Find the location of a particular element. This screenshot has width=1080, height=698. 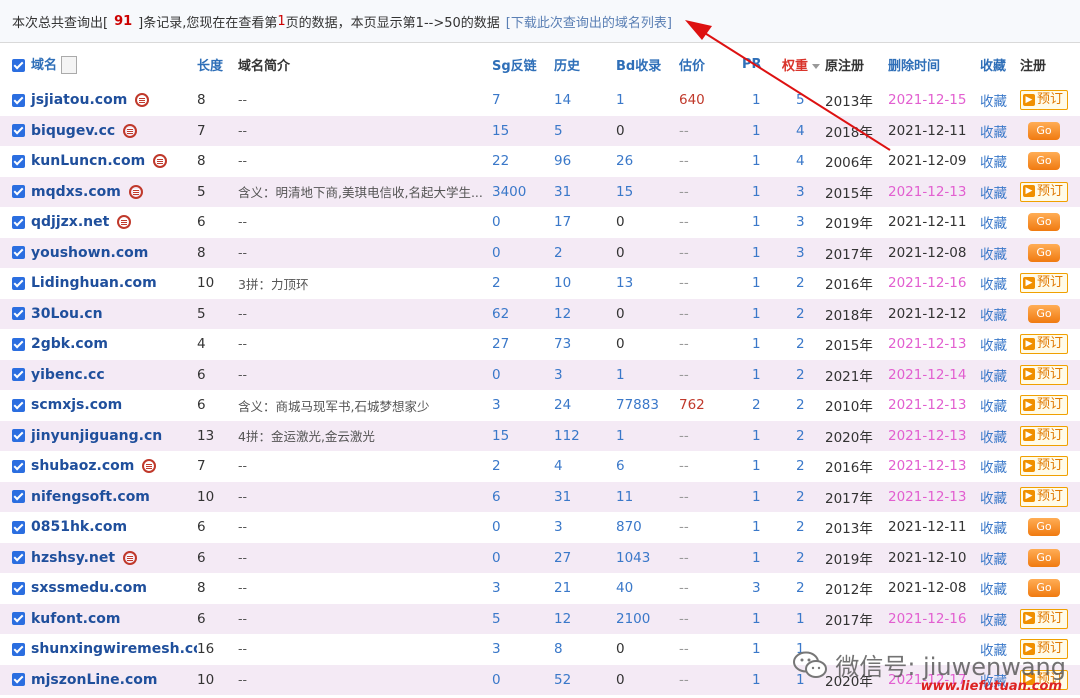

history-count: 112 is located at coordinates (567, 436).